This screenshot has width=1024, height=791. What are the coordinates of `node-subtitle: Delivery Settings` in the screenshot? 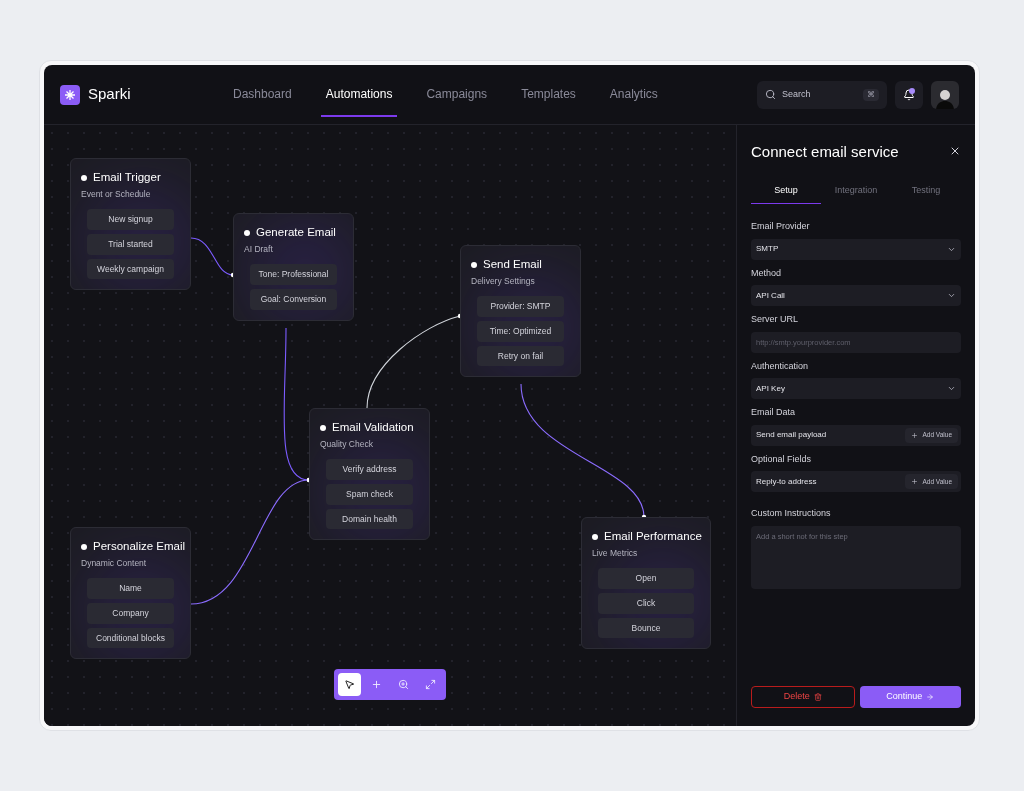 It's located at (503, 281).